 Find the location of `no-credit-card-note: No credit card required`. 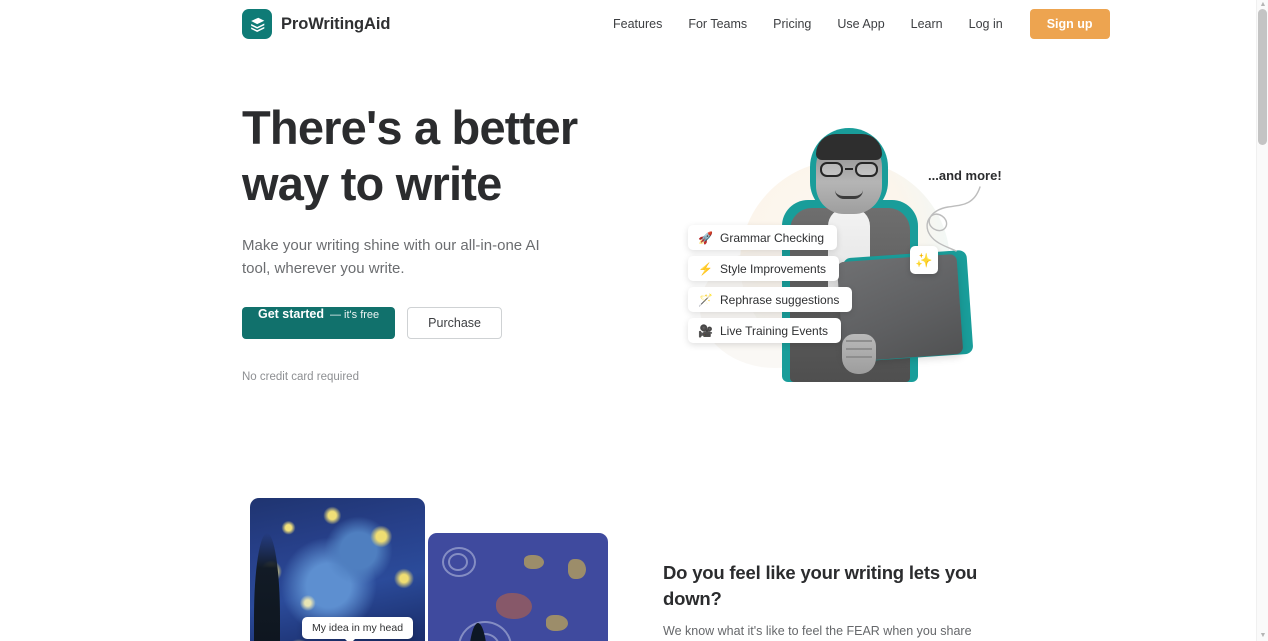

no-credit-card-note: No credit card required is located at coordinates (300, 377).